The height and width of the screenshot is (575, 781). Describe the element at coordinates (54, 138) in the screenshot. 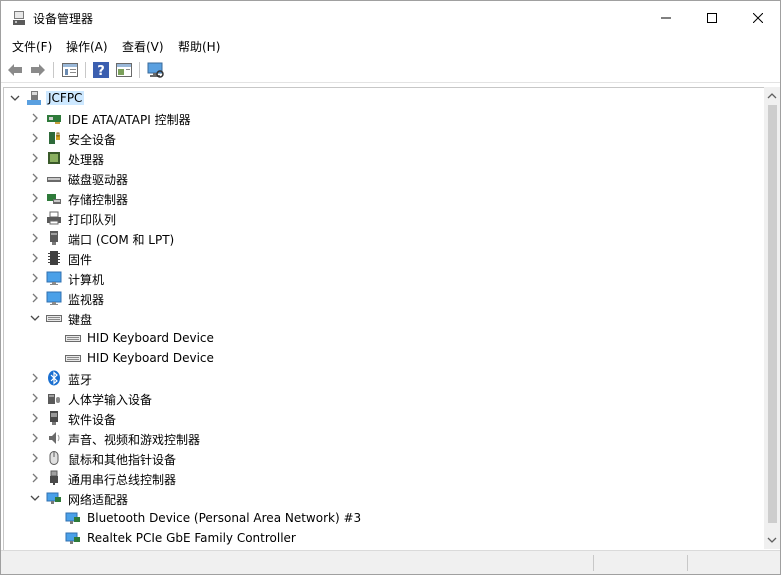

I see `security-device-icon` at that location.